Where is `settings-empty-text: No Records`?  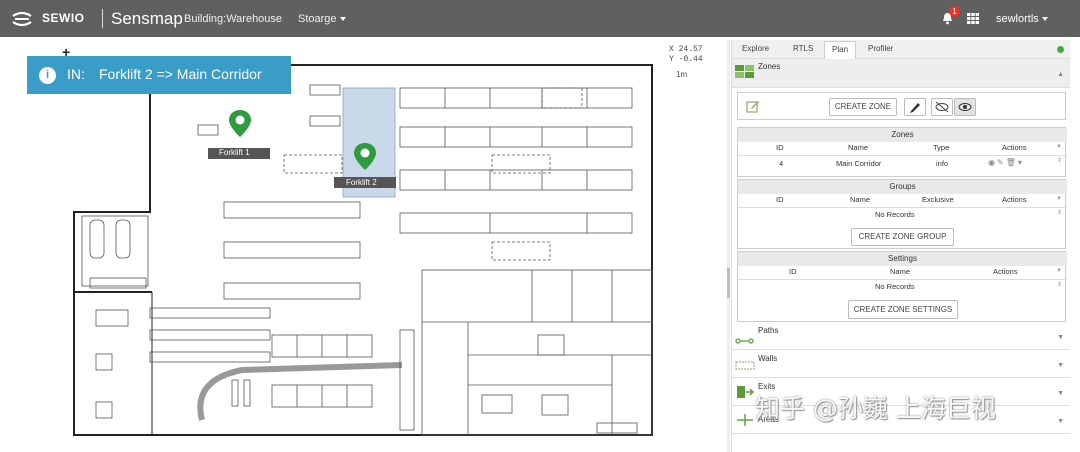
settings-empty-text: No Records is located at coordinates (895, 286).